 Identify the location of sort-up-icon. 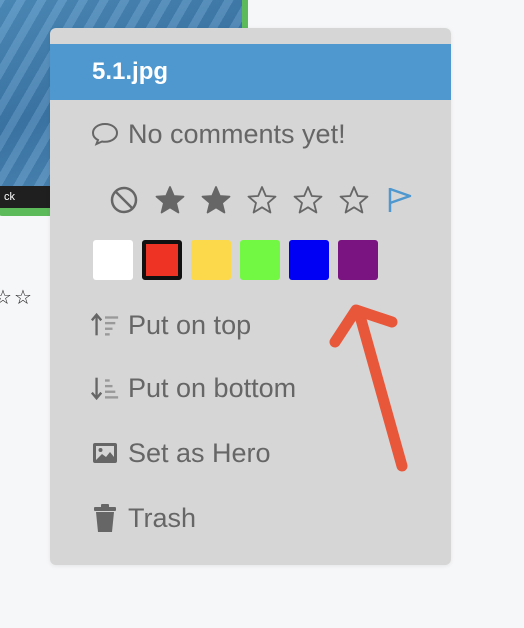
(105, 325).